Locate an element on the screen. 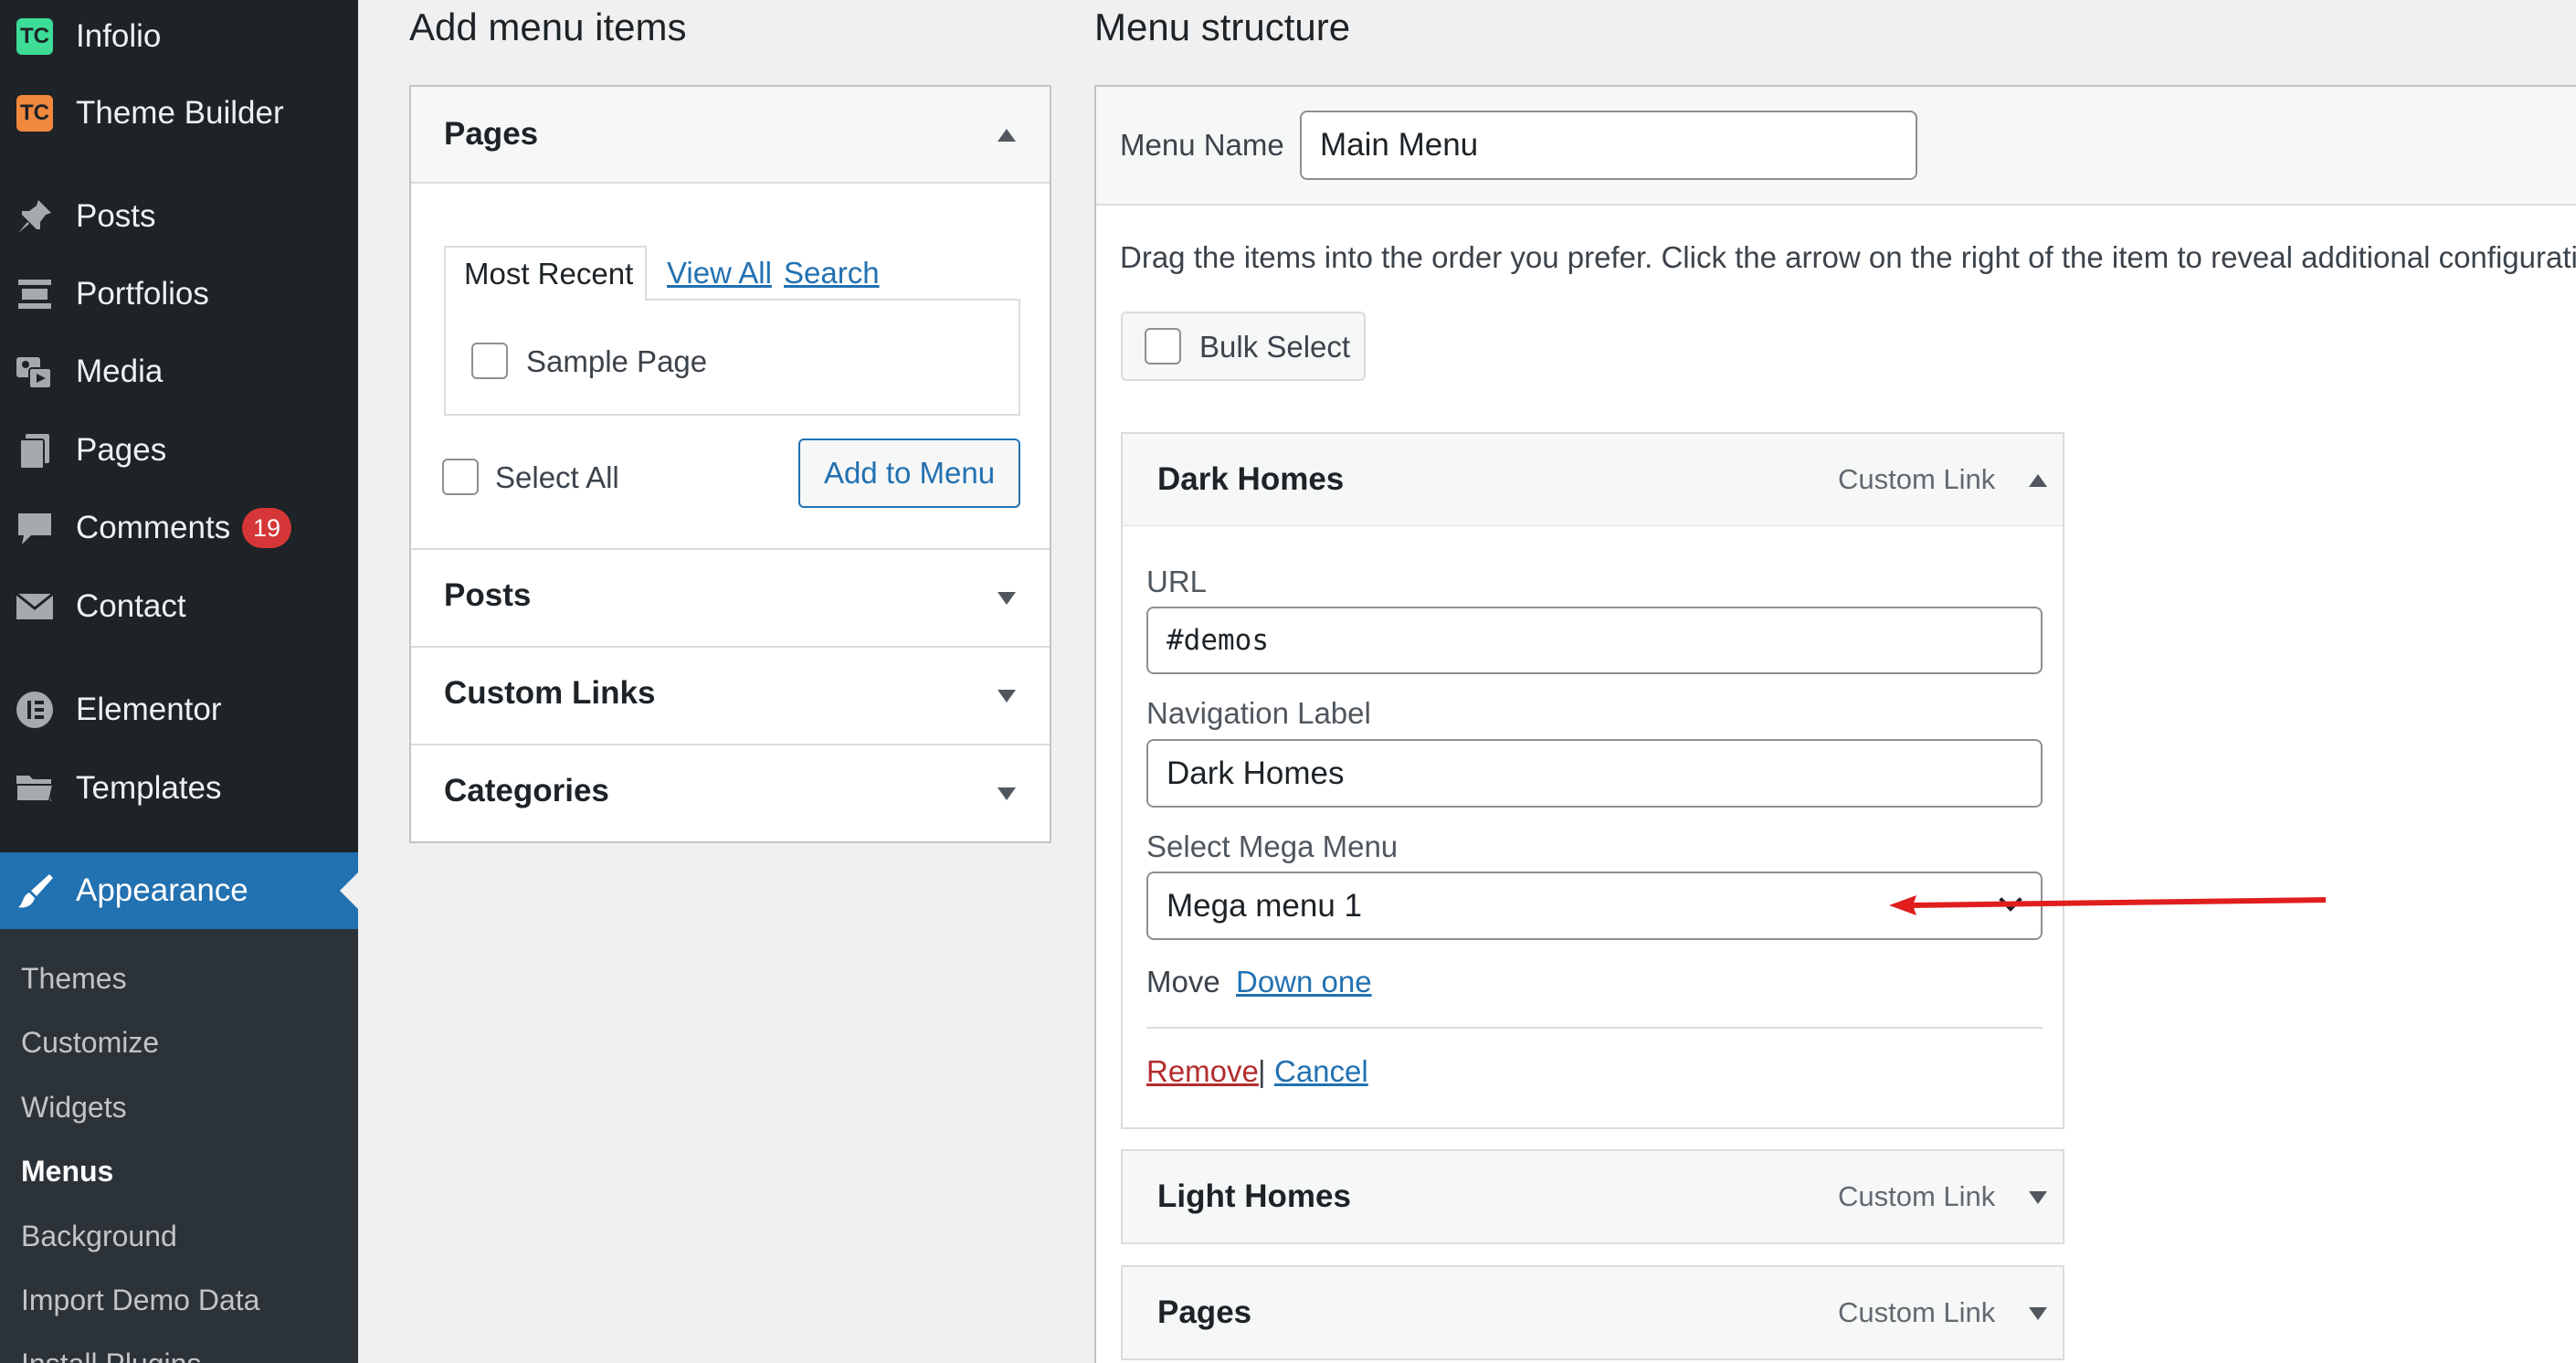  sidebar-item-appearance: Appearance is located at coordinates (179, 890).